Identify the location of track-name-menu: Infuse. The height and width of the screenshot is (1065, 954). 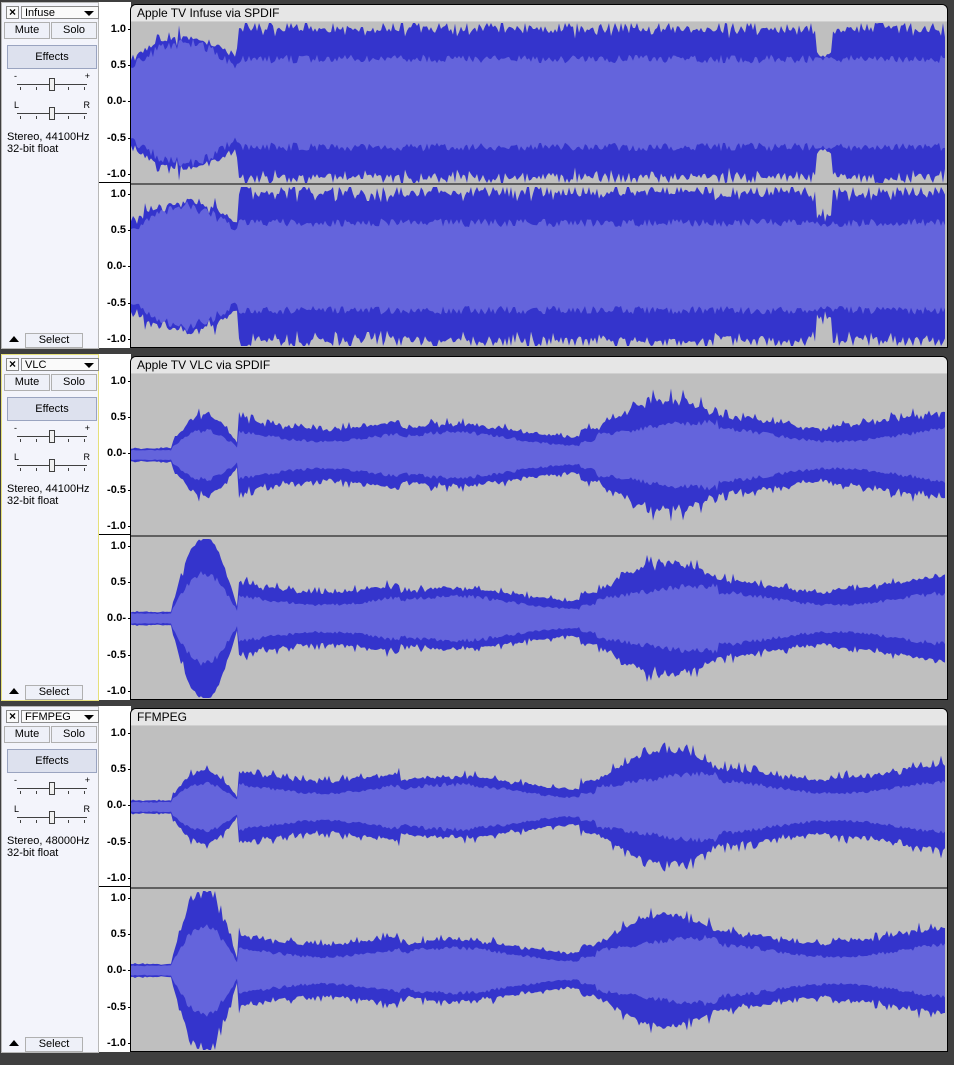
(60, 12).